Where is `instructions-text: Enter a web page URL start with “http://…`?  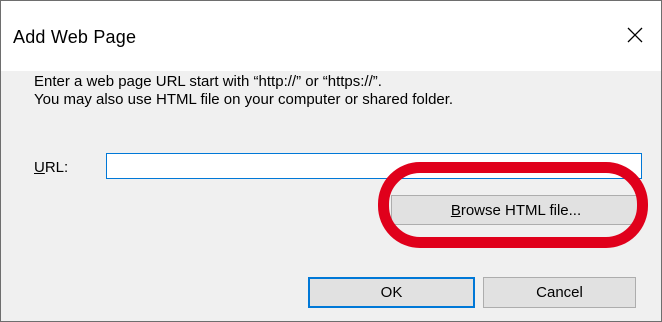
instructions-text: Enter a web page URL start with “http://… is located at coordinates (243, 91).